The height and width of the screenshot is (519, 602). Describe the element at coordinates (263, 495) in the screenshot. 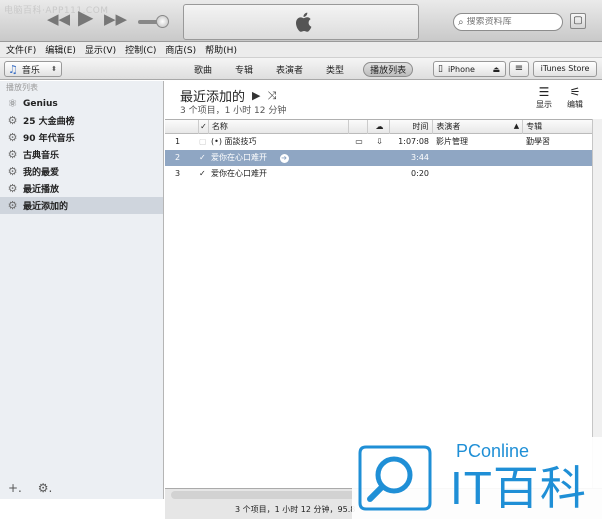

I see `horizontal-scrollbar` at that location.